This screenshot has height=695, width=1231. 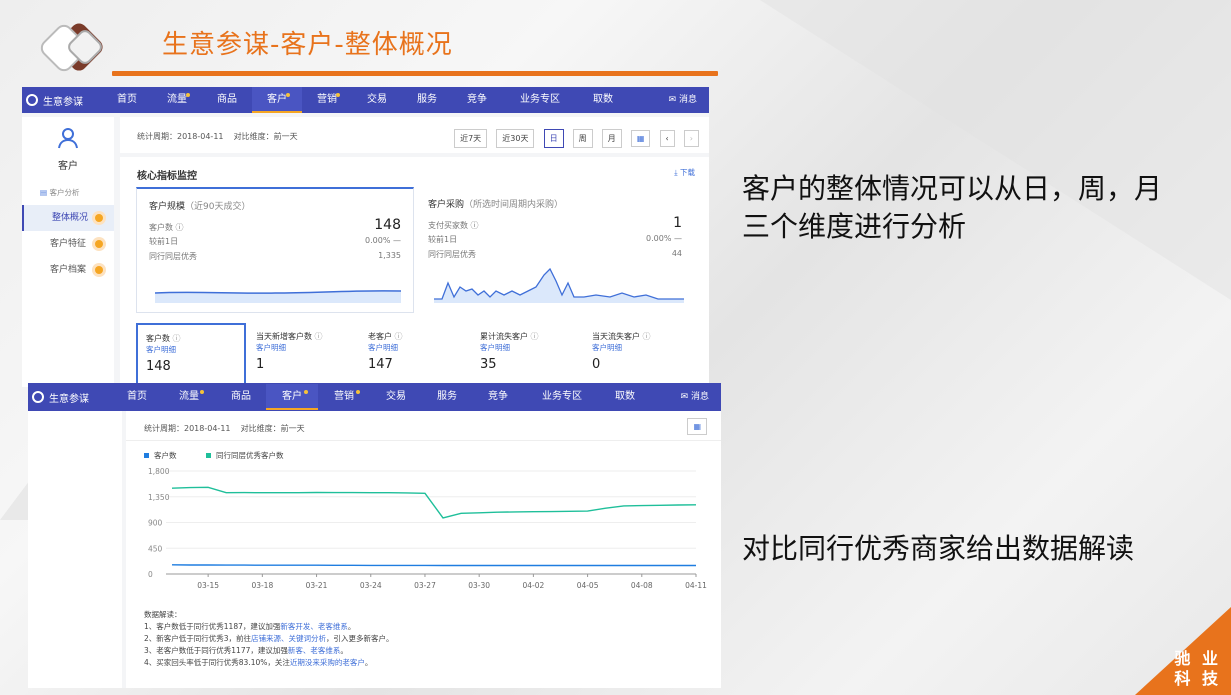 What do you see at coordinates (164, 241) in the screenshot?
I see `compare-label: 较前1日` at bounding box center [164, 241].